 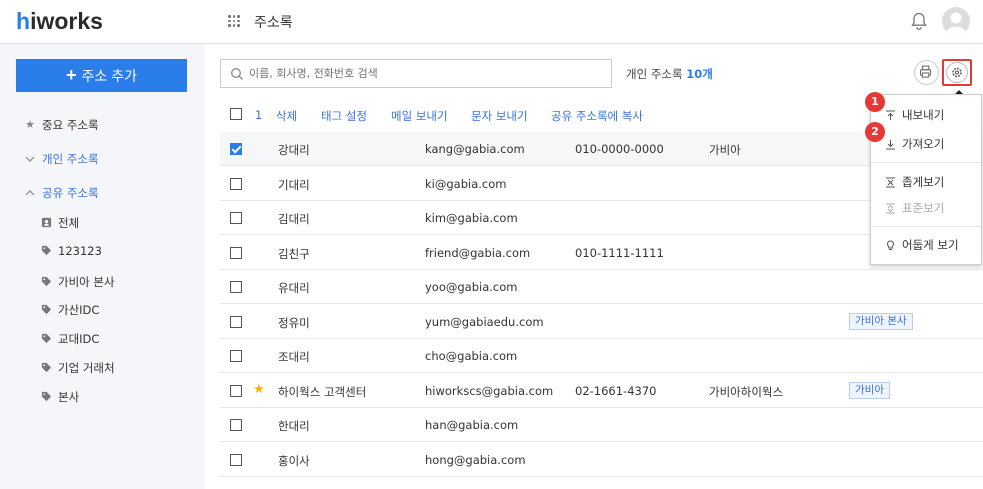 What do you see at coordinates (484, 321) in the screenshot?
I see `contact-email: yum@gabiaedu.com` at bounding box center [484, 321].